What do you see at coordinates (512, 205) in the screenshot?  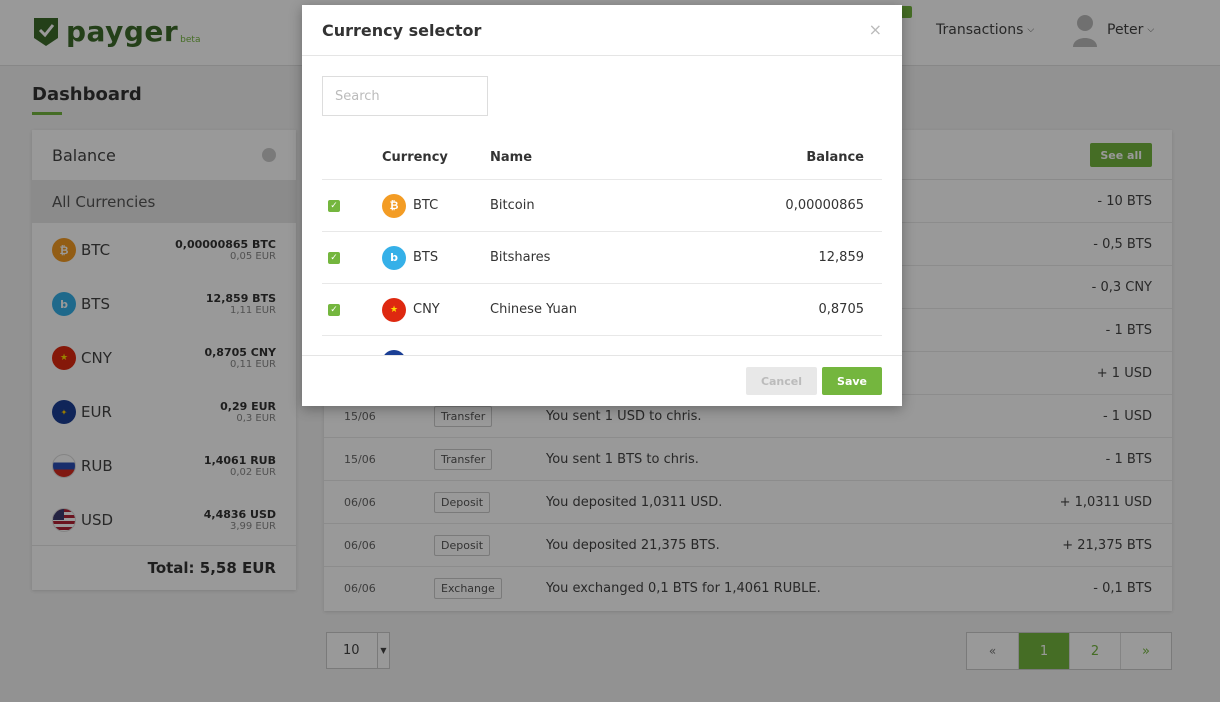 I see `currency-name: Bitcoin` at bounding box center [512, 205].